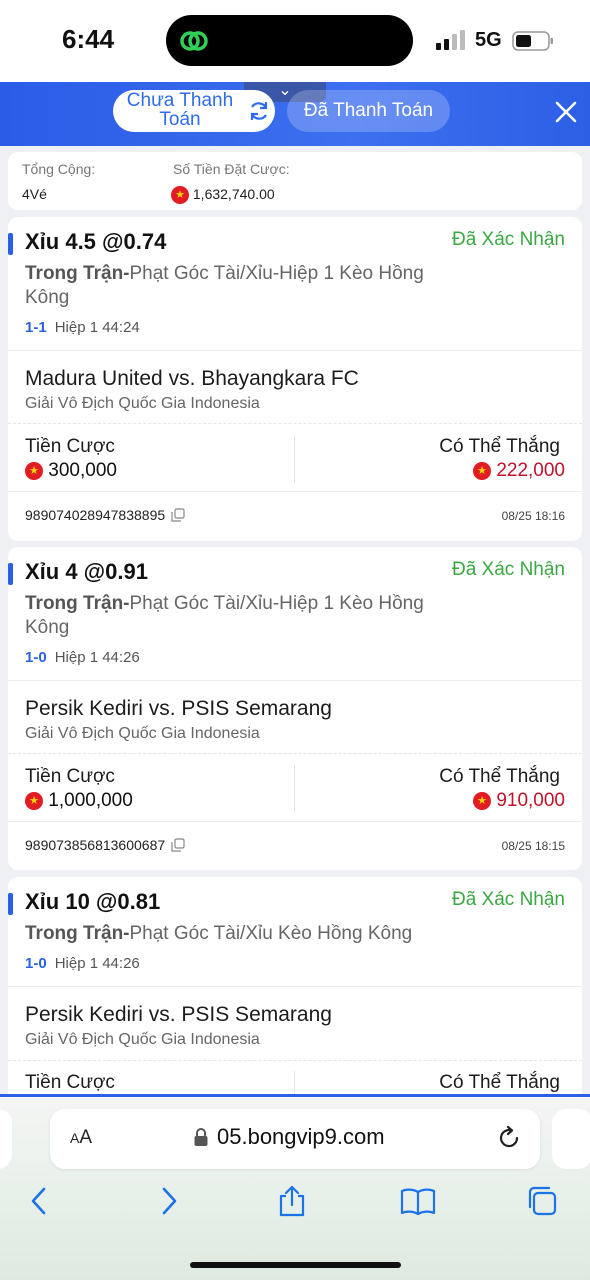 The width and height of the screenshot is (590, 1280). I want to click on next-tab-preview, so click(571, 1139).